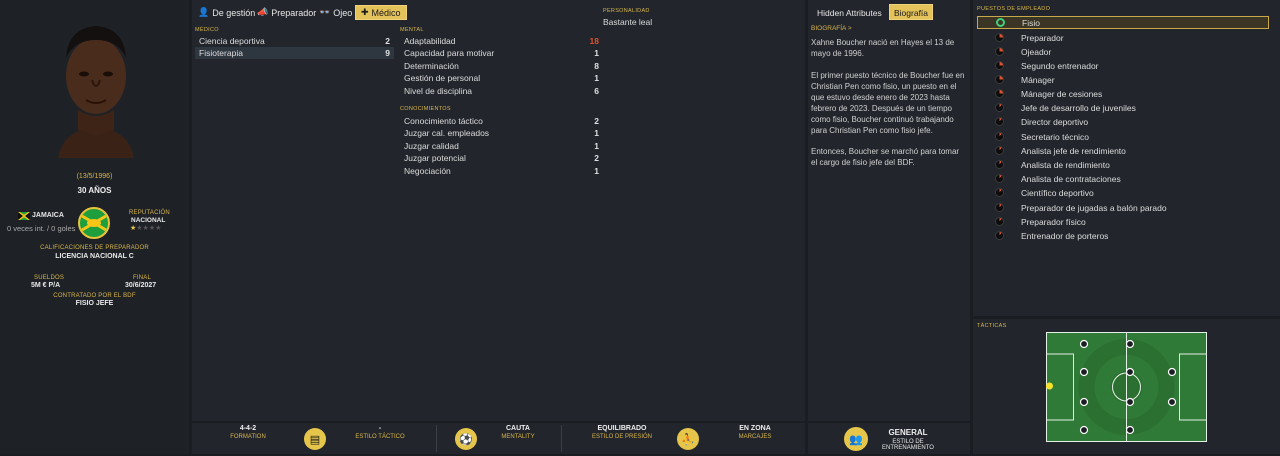 The width and height of the screenshot is (1280, 456). Describe the element at coordinates (41, 228) in the screenshot. I see `international-caps: 0 veces int. / 0 goles` at that location.